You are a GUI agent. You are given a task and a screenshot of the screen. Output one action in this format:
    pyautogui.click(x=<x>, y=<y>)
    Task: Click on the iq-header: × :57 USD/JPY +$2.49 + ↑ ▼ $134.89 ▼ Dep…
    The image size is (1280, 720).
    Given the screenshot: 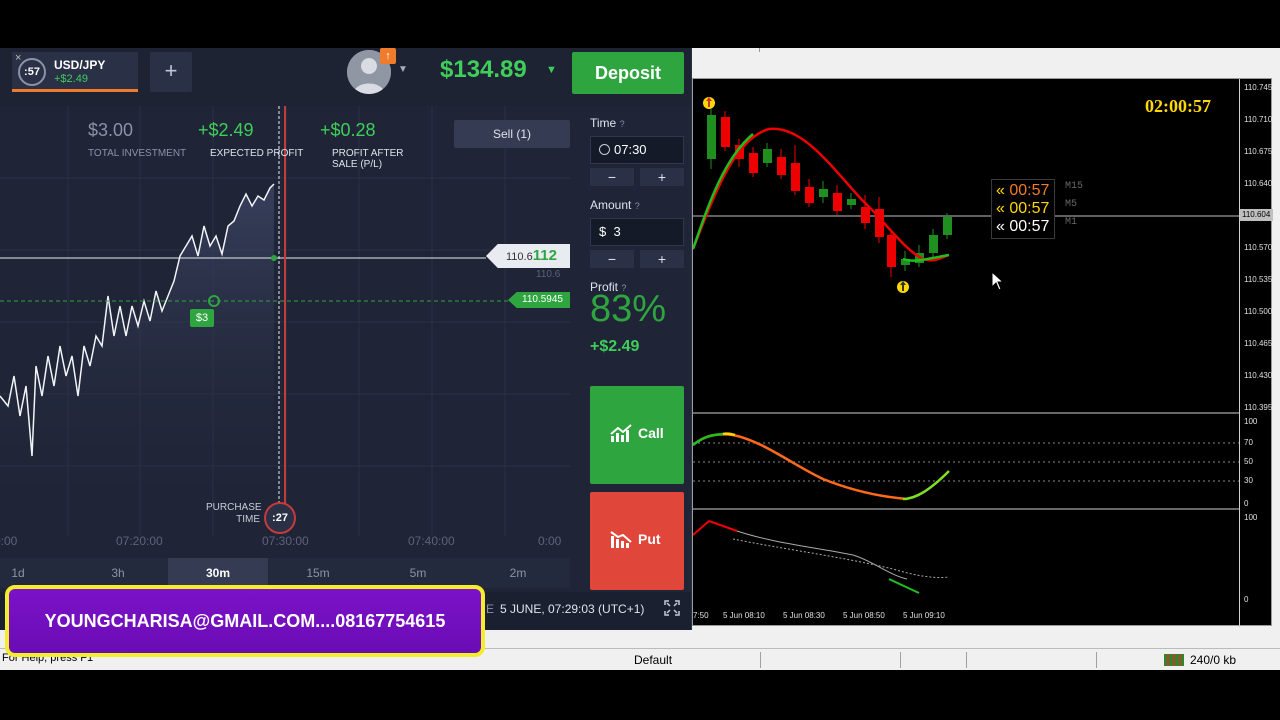 What is the action you would take?
    pyautogui.click(x=345, y=77)
    